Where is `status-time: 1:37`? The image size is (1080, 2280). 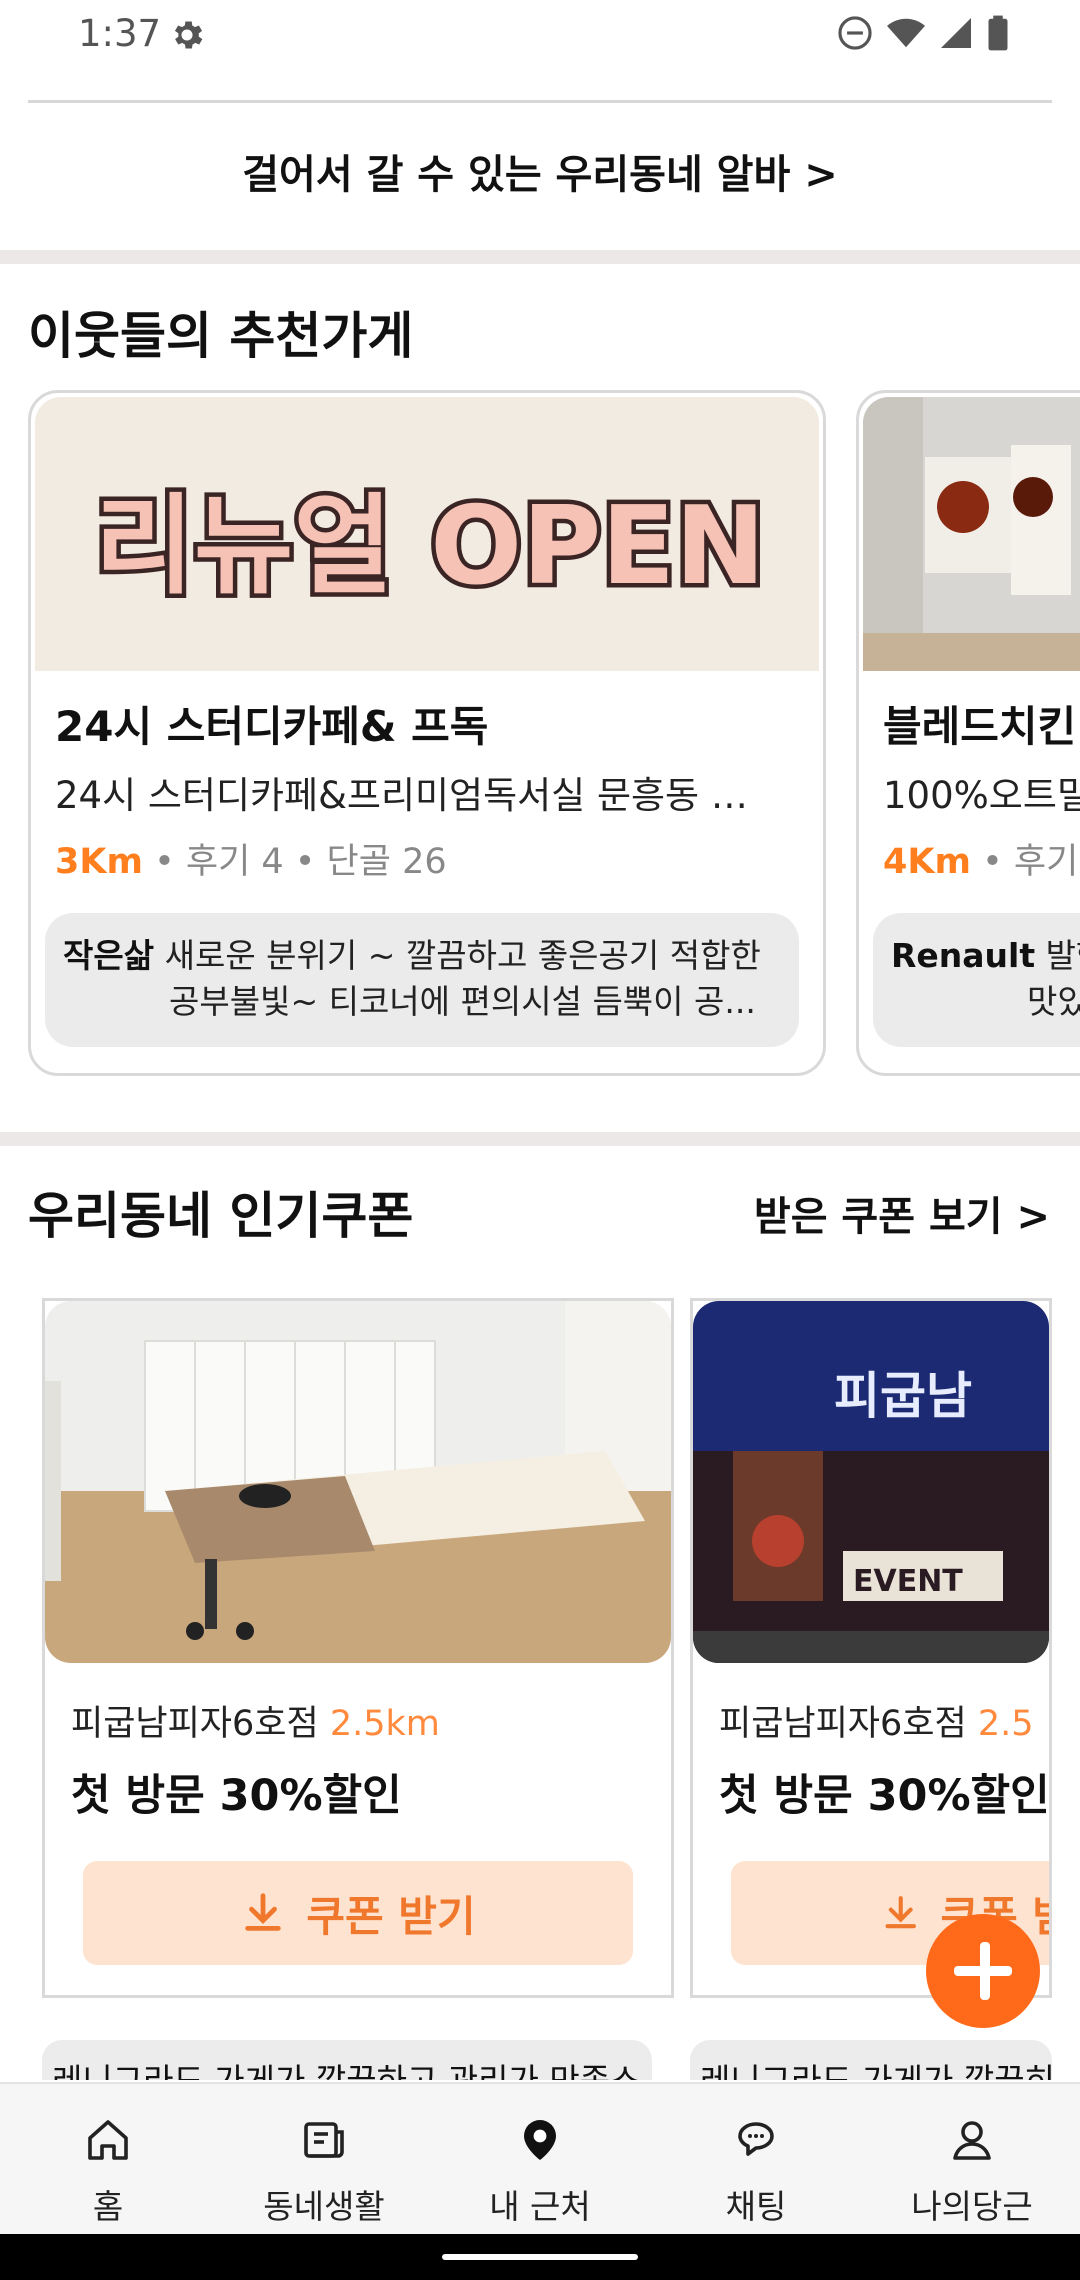
status-time: 1:37 is located at coordinates (120, 33).